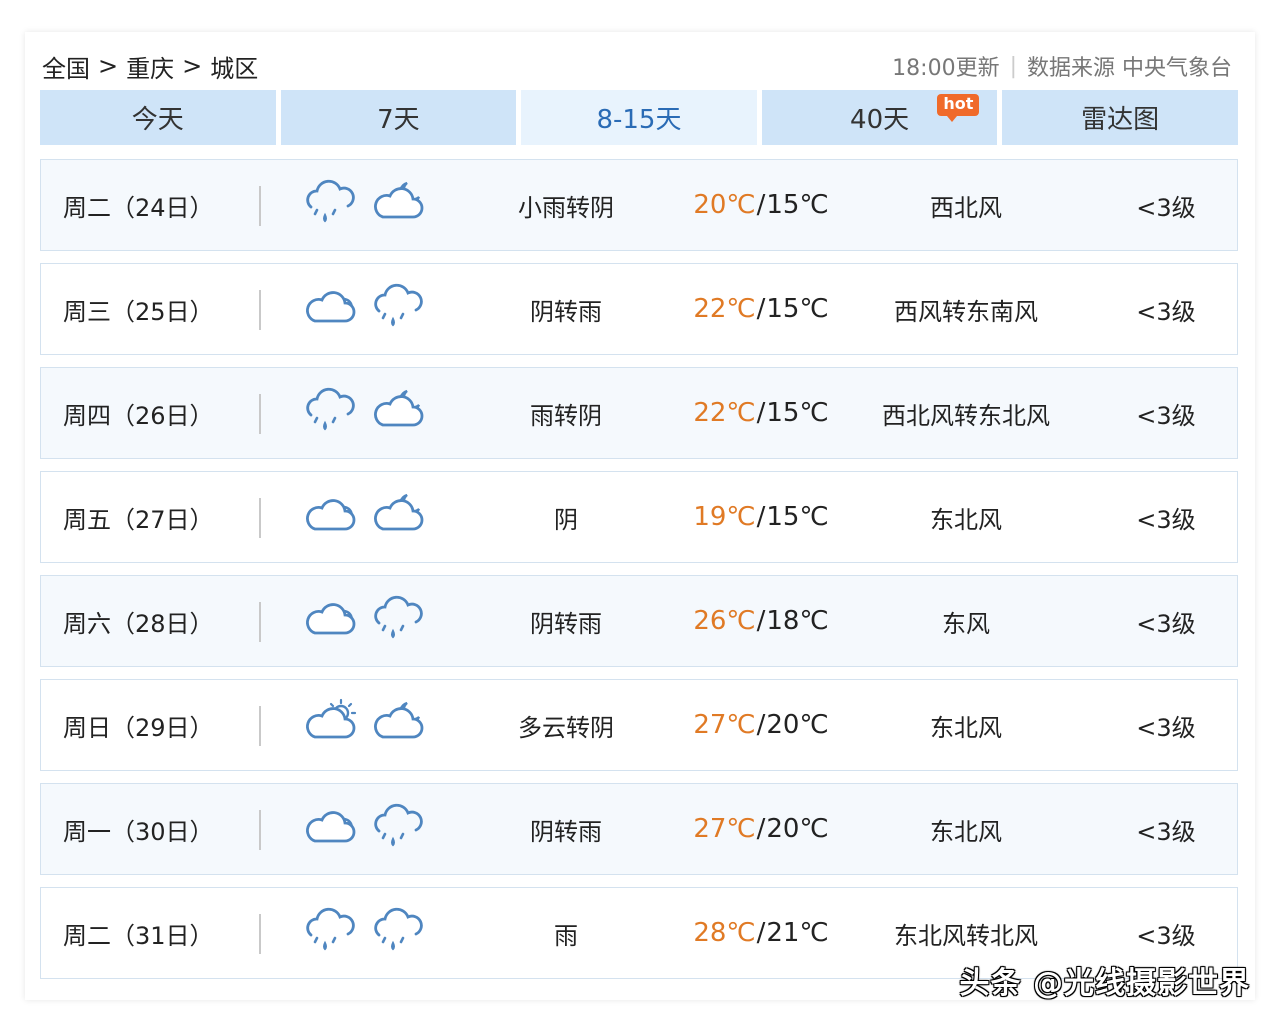 This screenshot has height=1025, width=1280. I want to click on temperature: 27℃/20℃, so click(761, 725).